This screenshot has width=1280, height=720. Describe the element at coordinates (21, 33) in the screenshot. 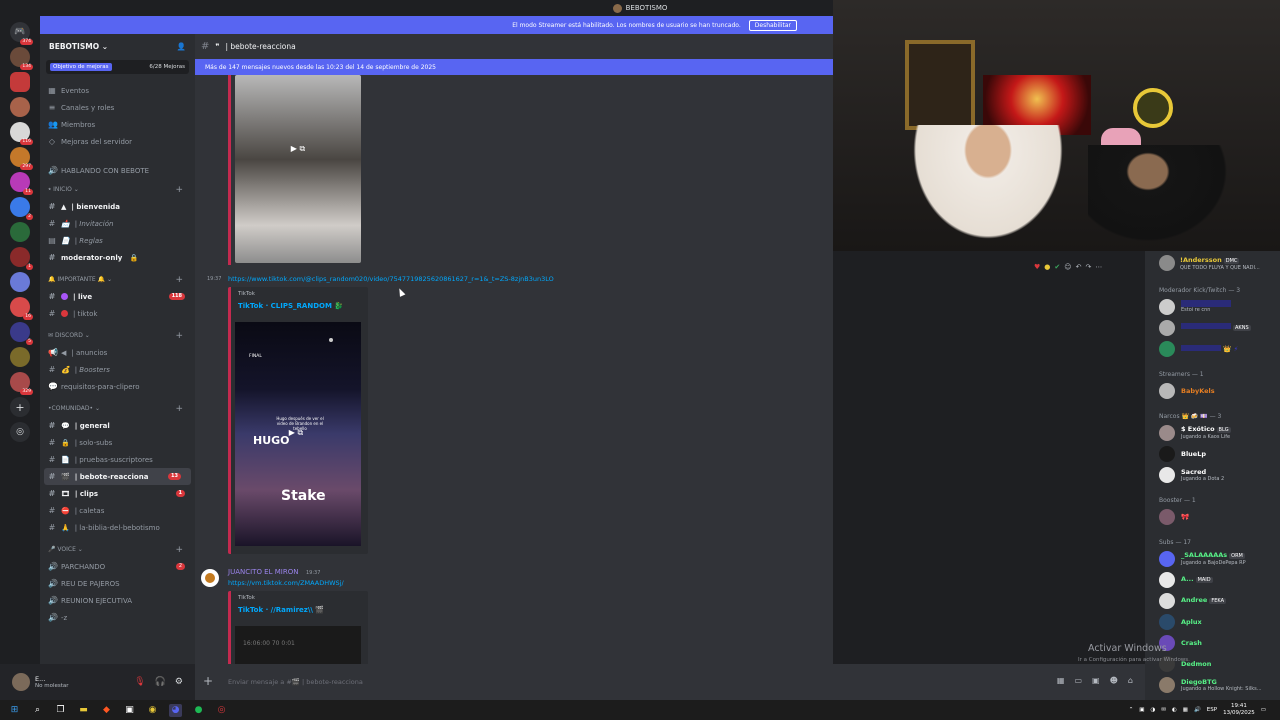

I see `discord-home-icon: 🎮 374` at that location.